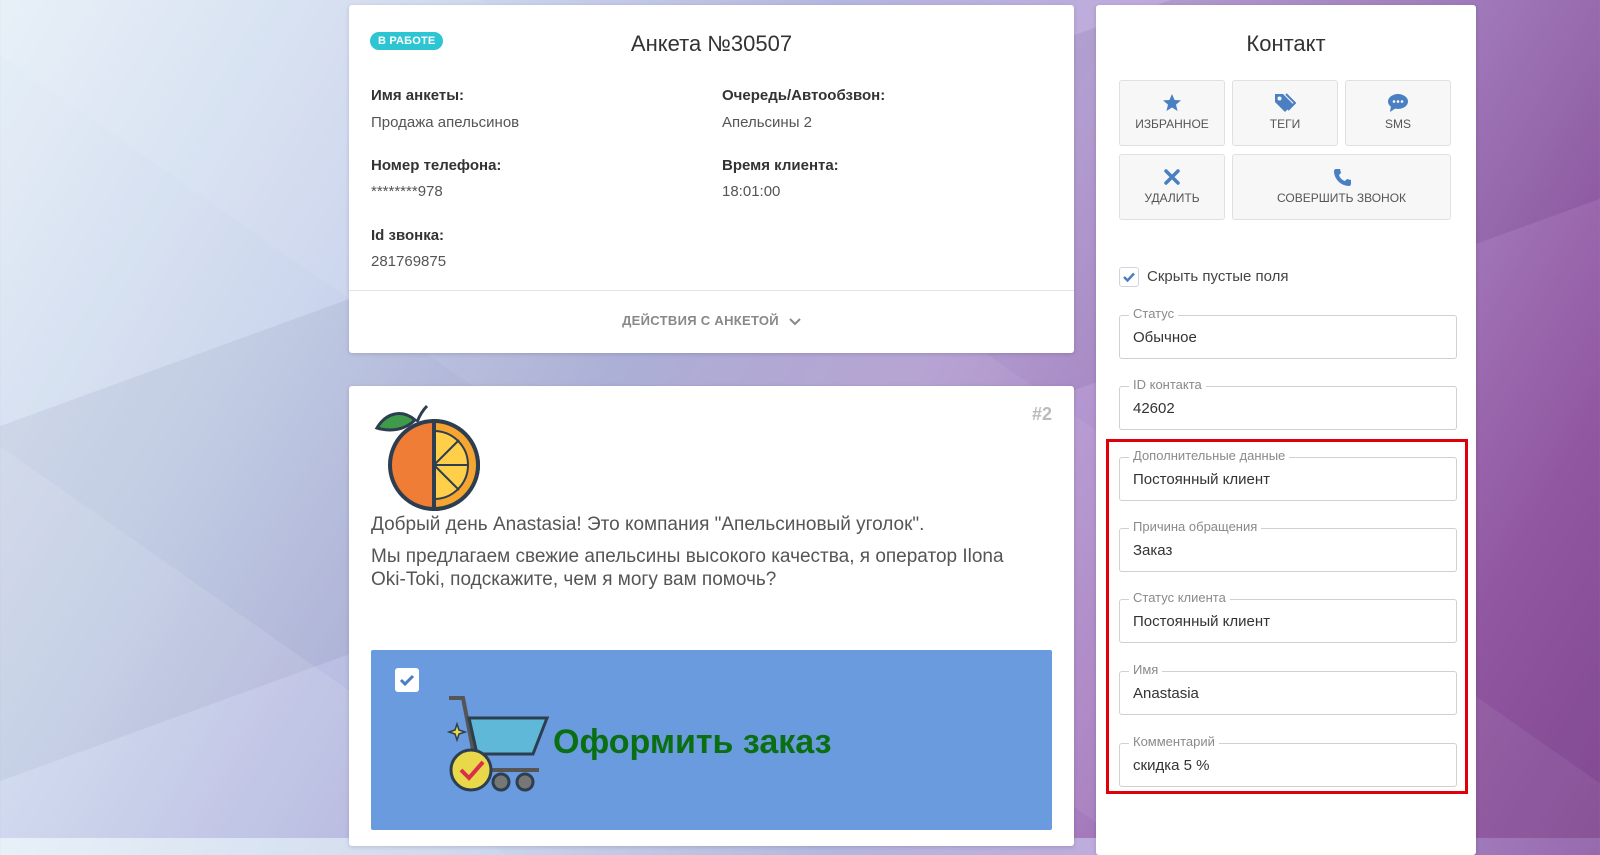  What do you see at coordinates (498, 744) in the screenshot?
I see `shopping-cart-icon` at bounding box center [498, 744].